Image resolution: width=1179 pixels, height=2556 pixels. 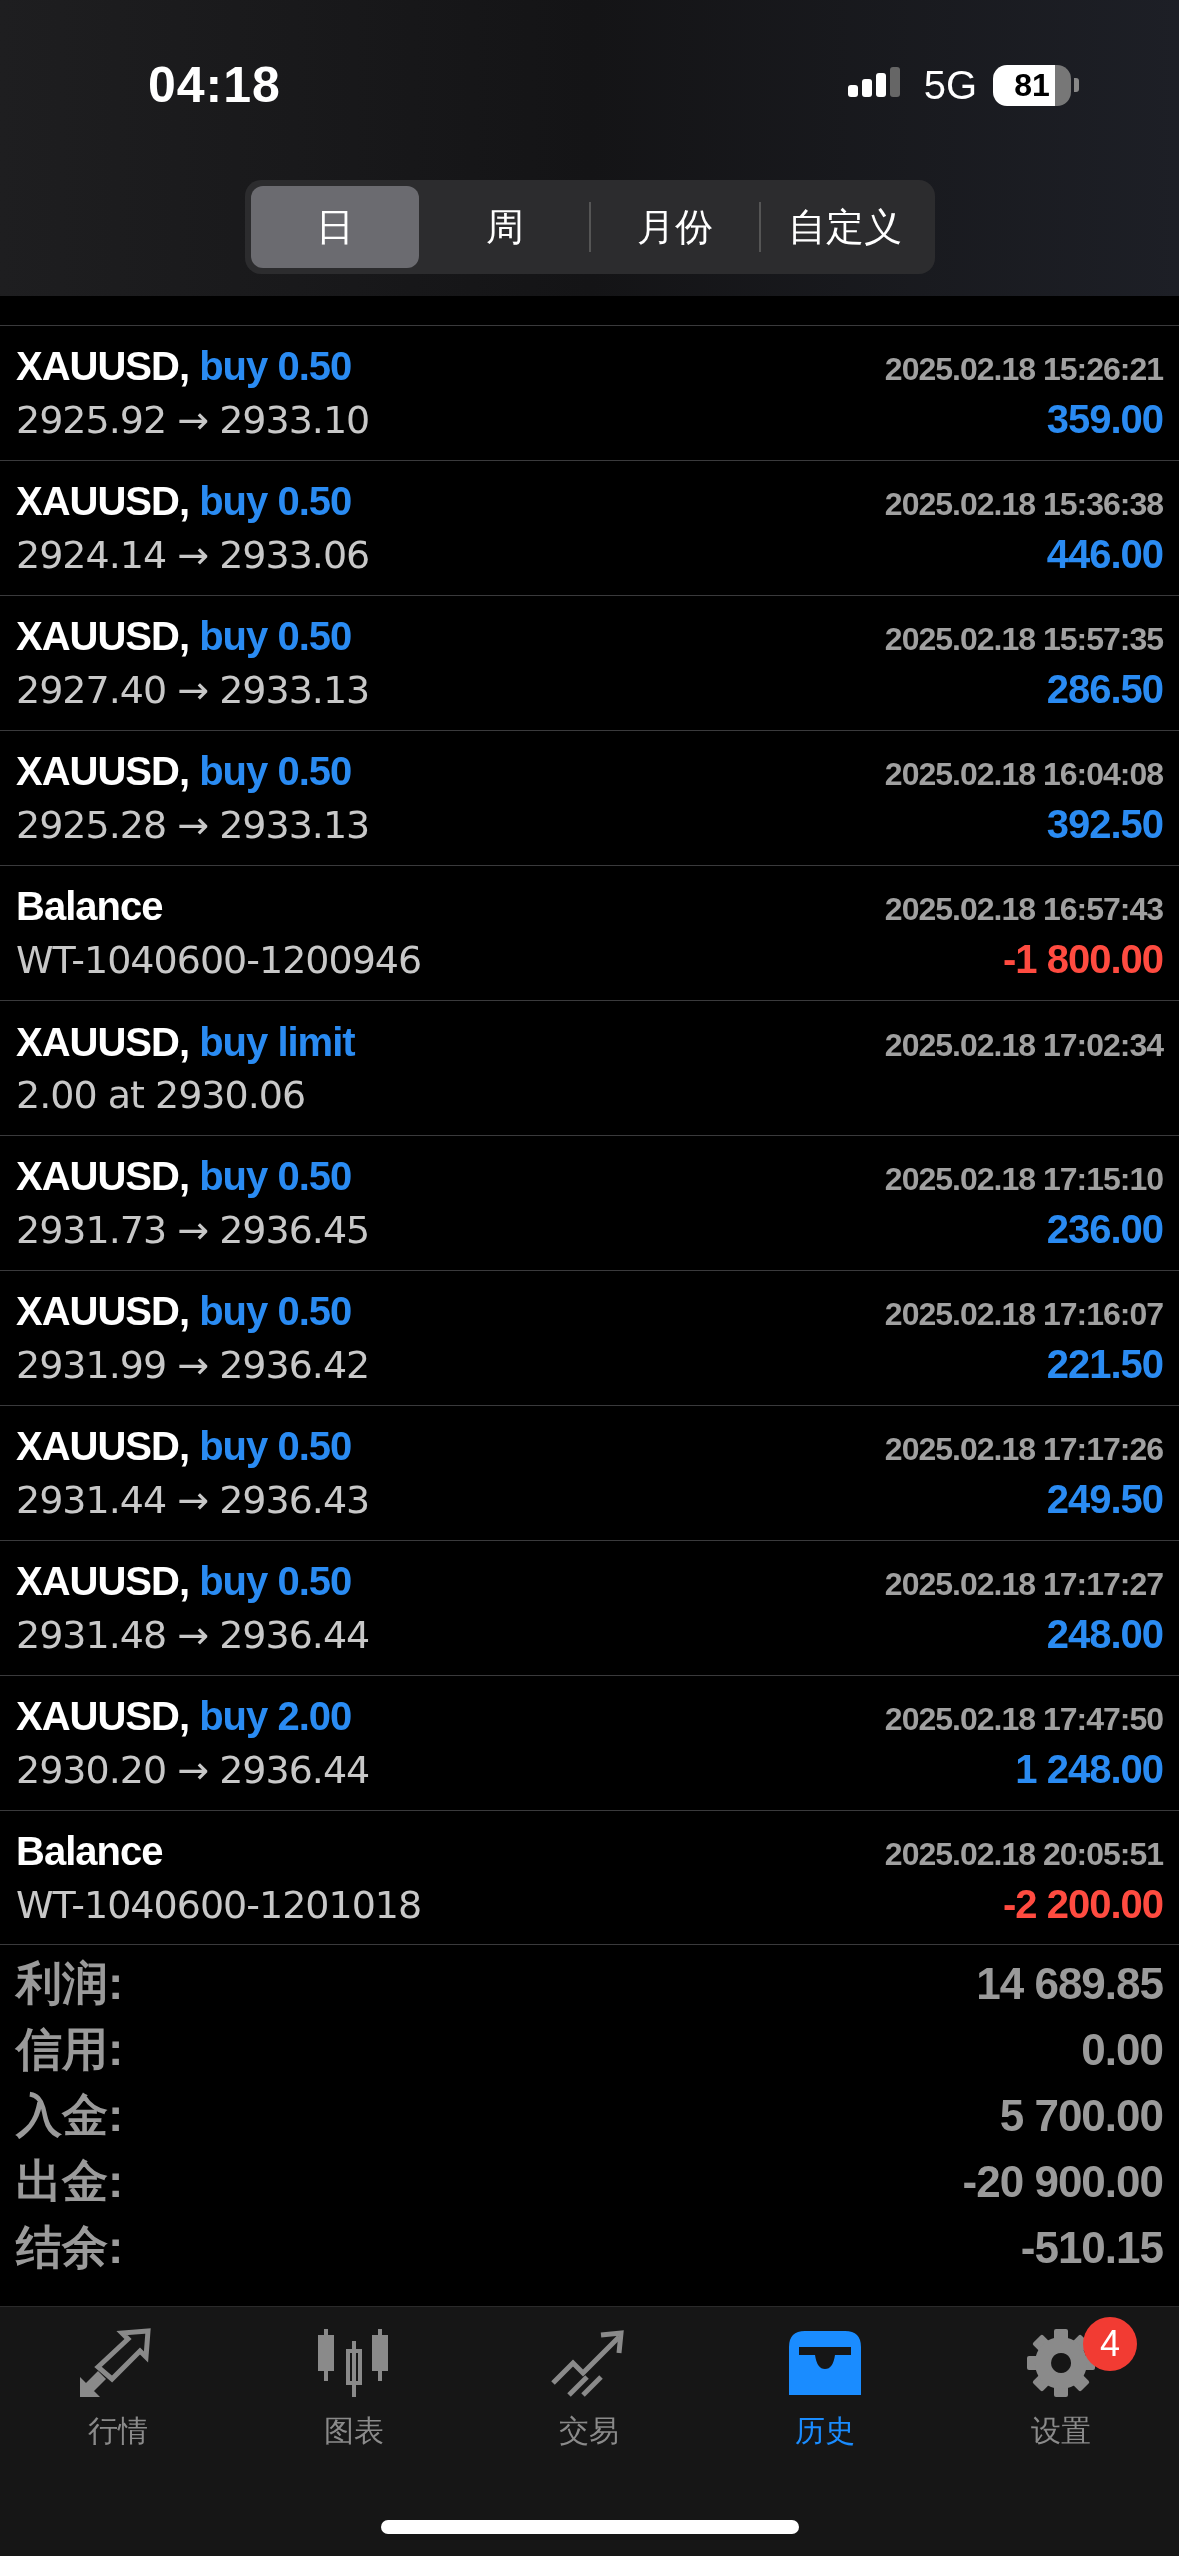 I want to click on deal-time: 2025.02.18 17:47:50, so click(x=1023, y=1719).